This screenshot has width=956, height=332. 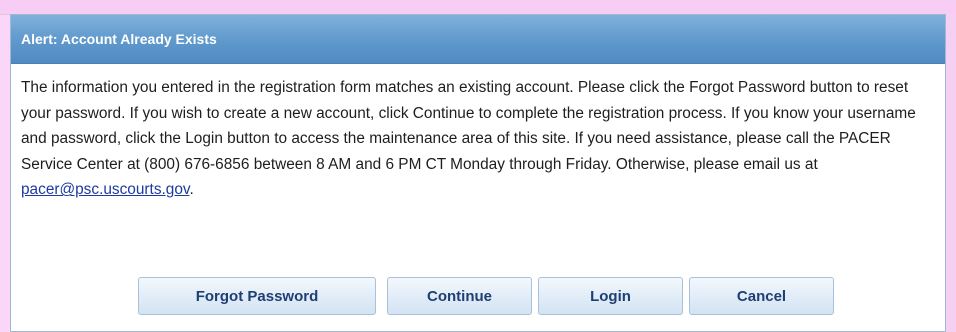 I want to click on message-period: ., so click(x=191, y=190).